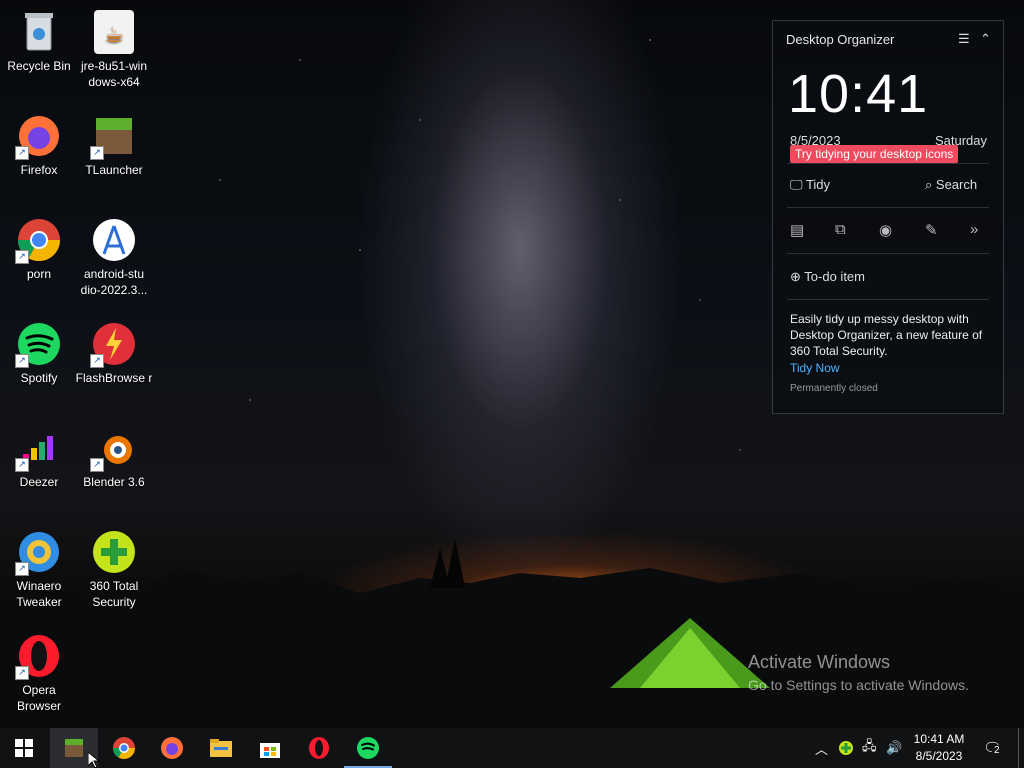 The height and width of the screenshot is (768, 1024). I want to click on search-button: ⌕ Search, so click(951, 185).